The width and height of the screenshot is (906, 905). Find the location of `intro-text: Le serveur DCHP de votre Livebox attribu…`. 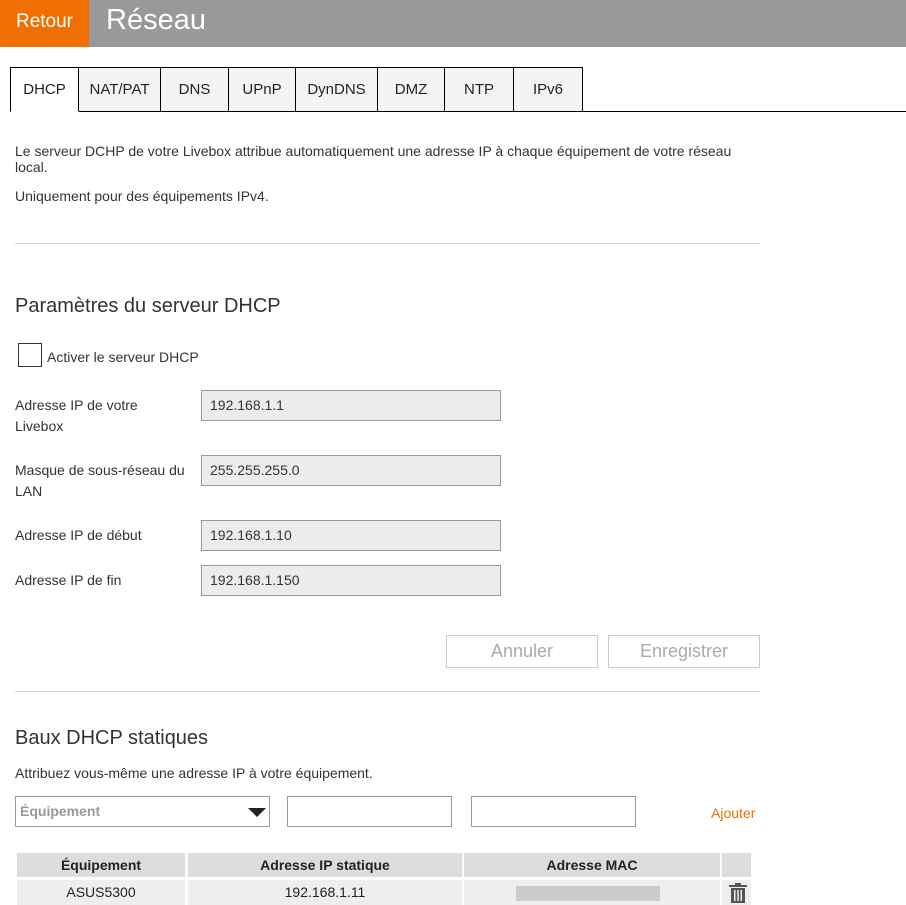

intro-text: Le serveur DCHP de votre Livebox attribu… is located at coordinates (373, 159).